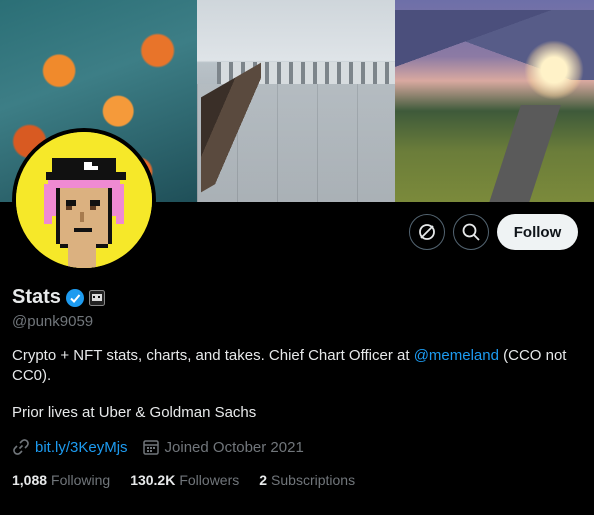 The width and height of the screenshot is (594, 515). What do you see at coordinates (96, 297) in the screenshot?
I see `affiliation-badge-icon` at bounding box center [96, 297].